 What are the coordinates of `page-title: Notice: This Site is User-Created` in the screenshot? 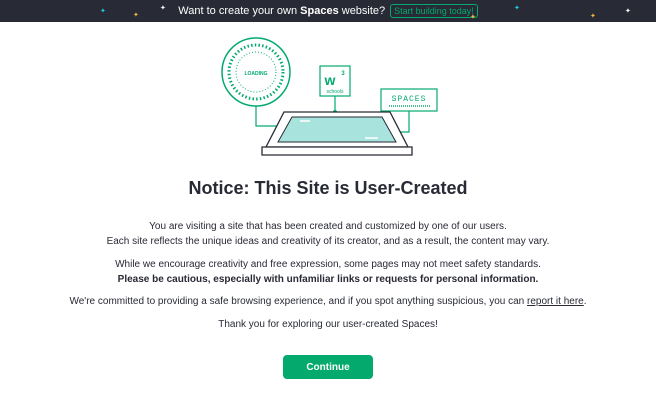 It's located at (328, 188).